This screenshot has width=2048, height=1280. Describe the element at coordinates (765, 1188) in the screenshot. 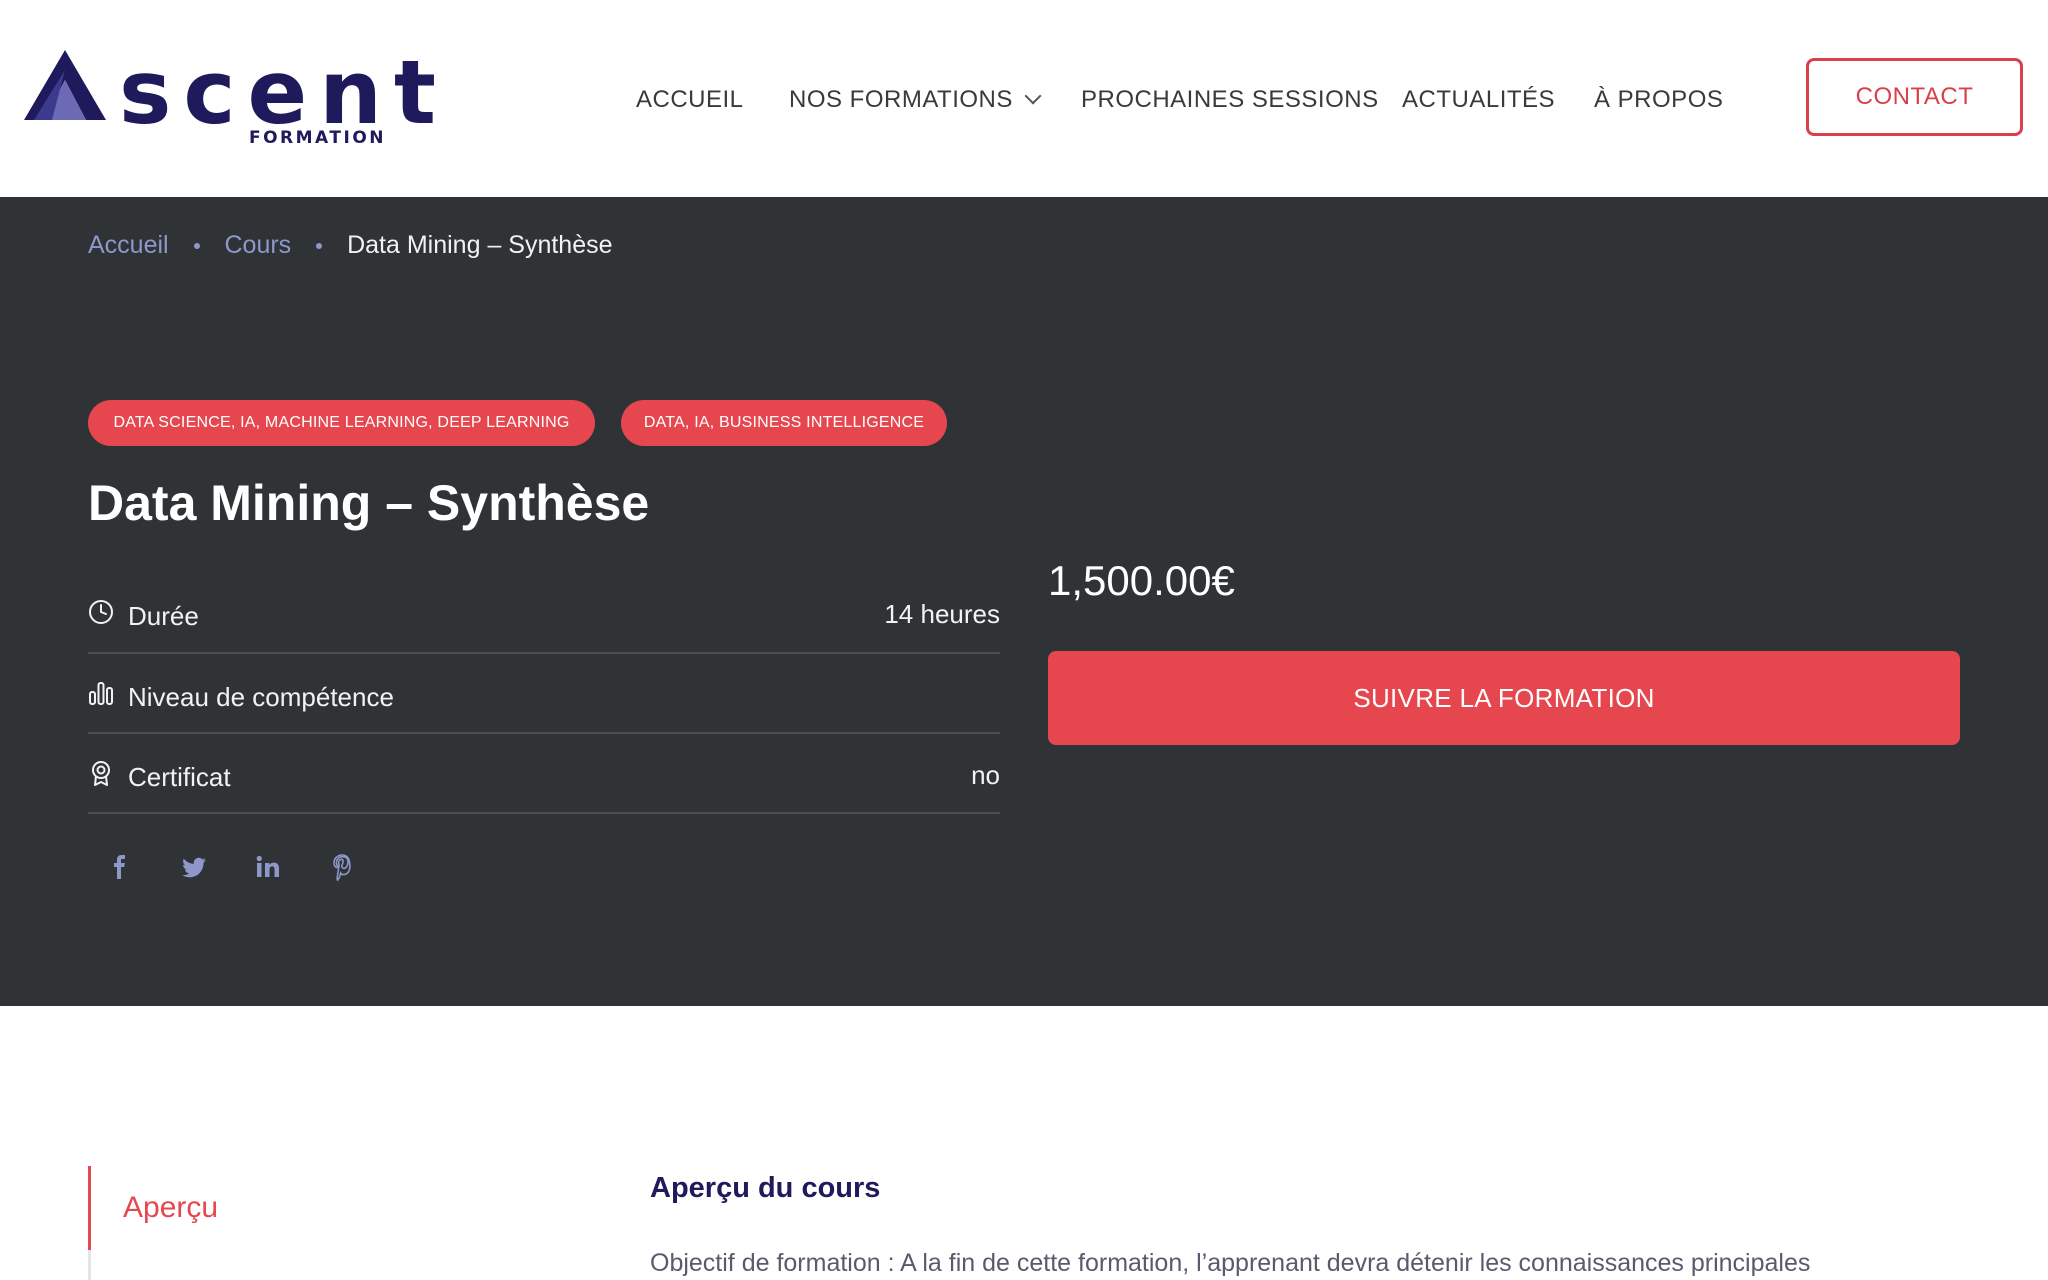

I see `section-title: Aperçu du cours` at that location.